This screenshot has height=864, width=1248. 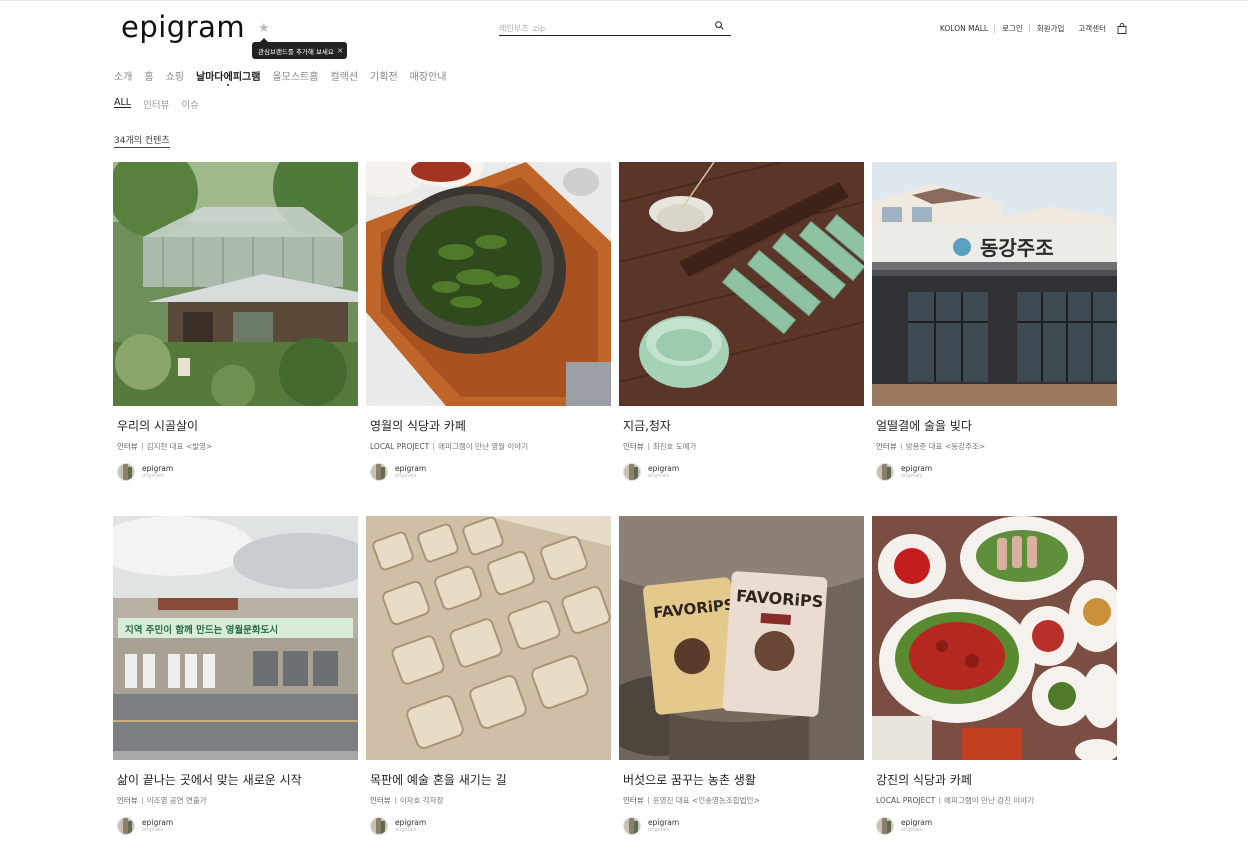 I want to click on card-subtitle: 윤영진 대표 <인송영농조합법인>, so click(x=706, y=800).